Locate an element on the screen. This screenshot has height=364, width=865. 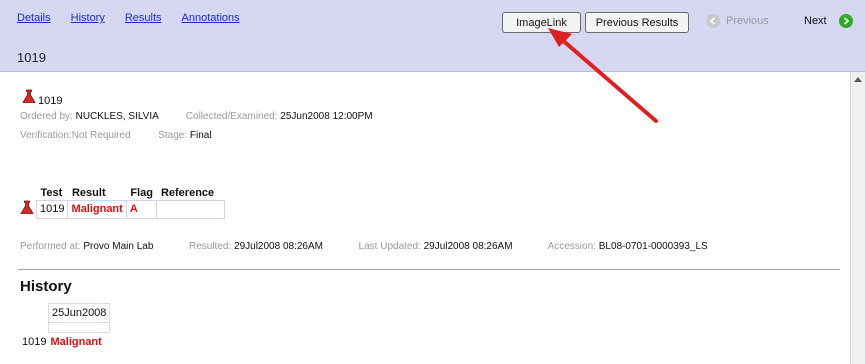
imagelink-button: ImageLink is located at coordinates (541, 22).